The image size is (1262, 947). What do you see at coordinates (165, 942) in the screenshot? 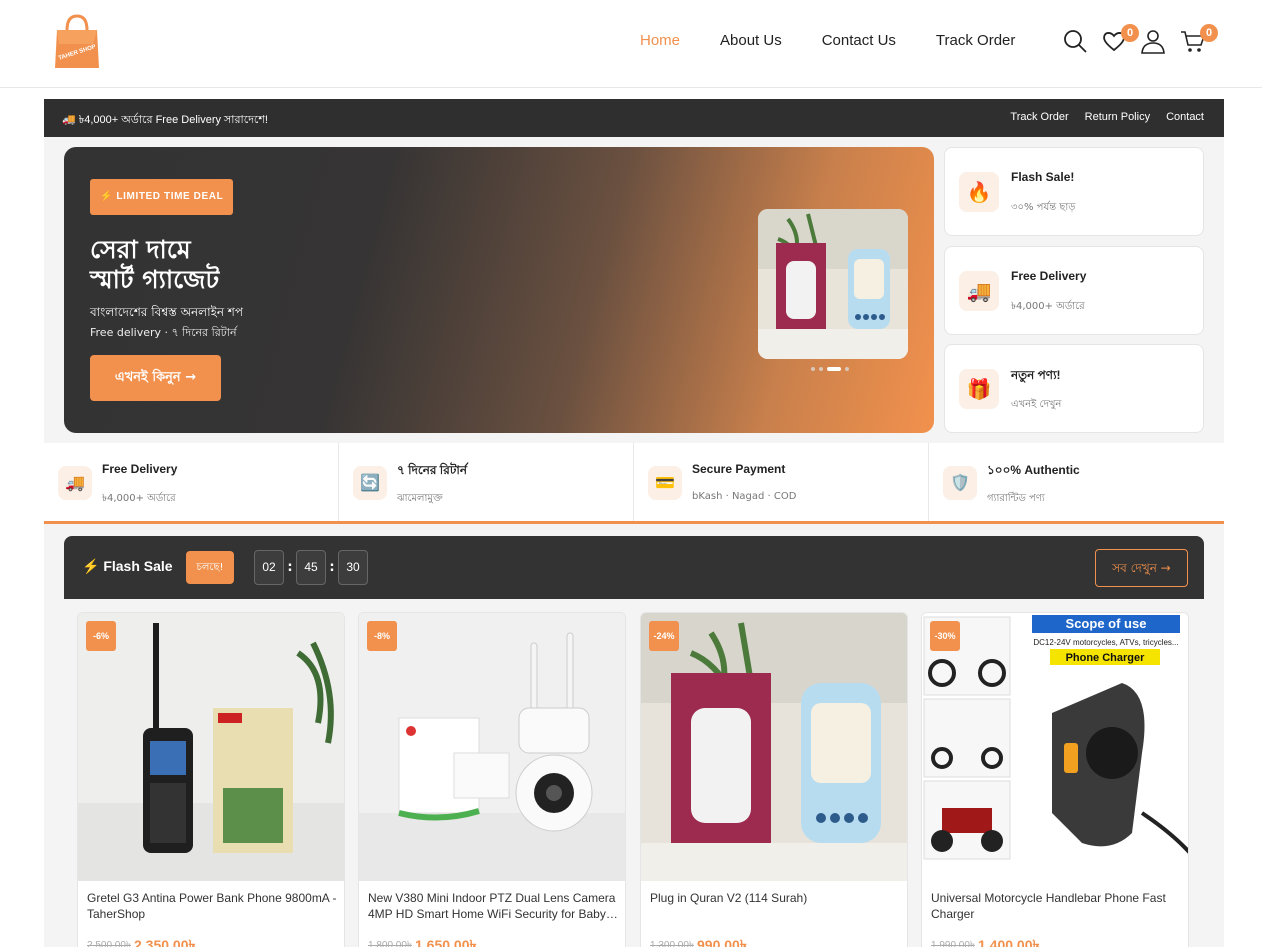
I see `sale-price: 2,350.00৳` at bounding box center [165, 942].